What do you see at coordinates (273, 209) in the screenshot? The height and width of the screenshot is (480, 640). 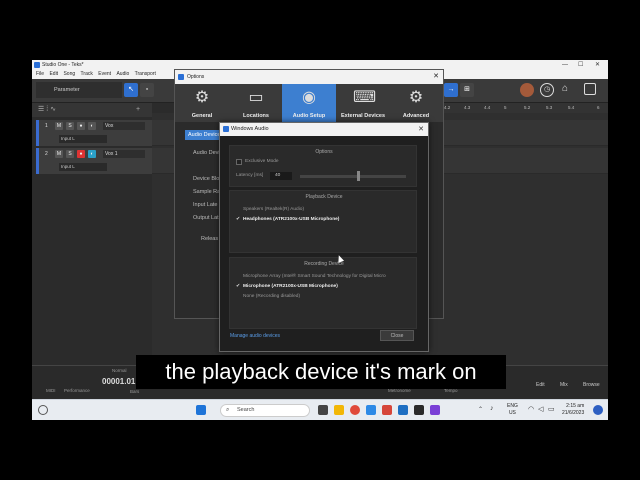 I see `playback-device-item: Speakers (Realtek(R) Audio)` at bounding box center [273, 209].